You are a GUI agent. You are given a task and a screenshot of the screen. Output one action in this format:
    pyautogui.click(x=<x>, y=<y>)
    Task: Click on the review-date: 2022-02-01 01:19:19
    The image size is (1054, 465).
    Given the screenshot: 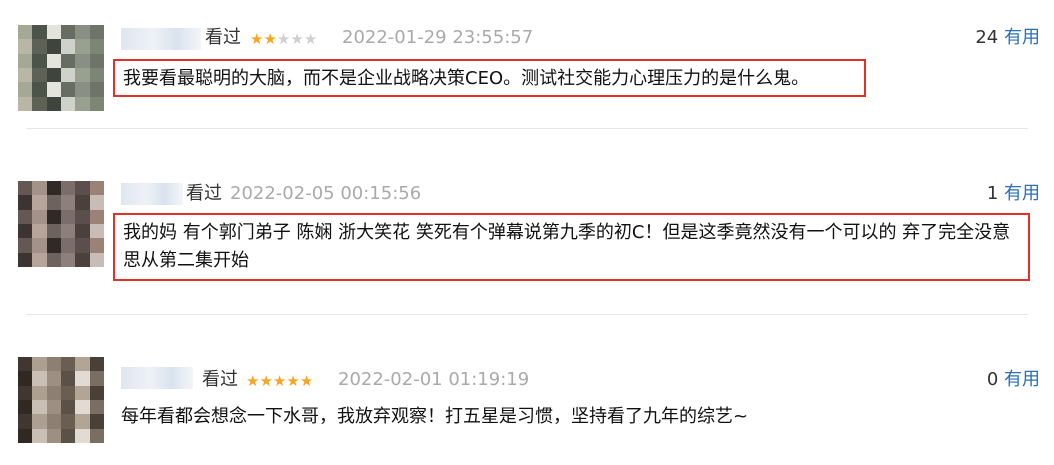 What is the action you would take?
    pyautogui.click(x=434, y=379)
    